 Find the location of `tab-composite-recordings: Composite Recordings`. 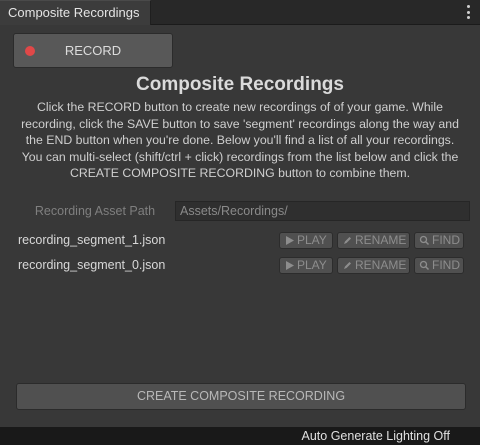

tab-composite-recordings: Composite Recordings is located at coordinates (75, 12).